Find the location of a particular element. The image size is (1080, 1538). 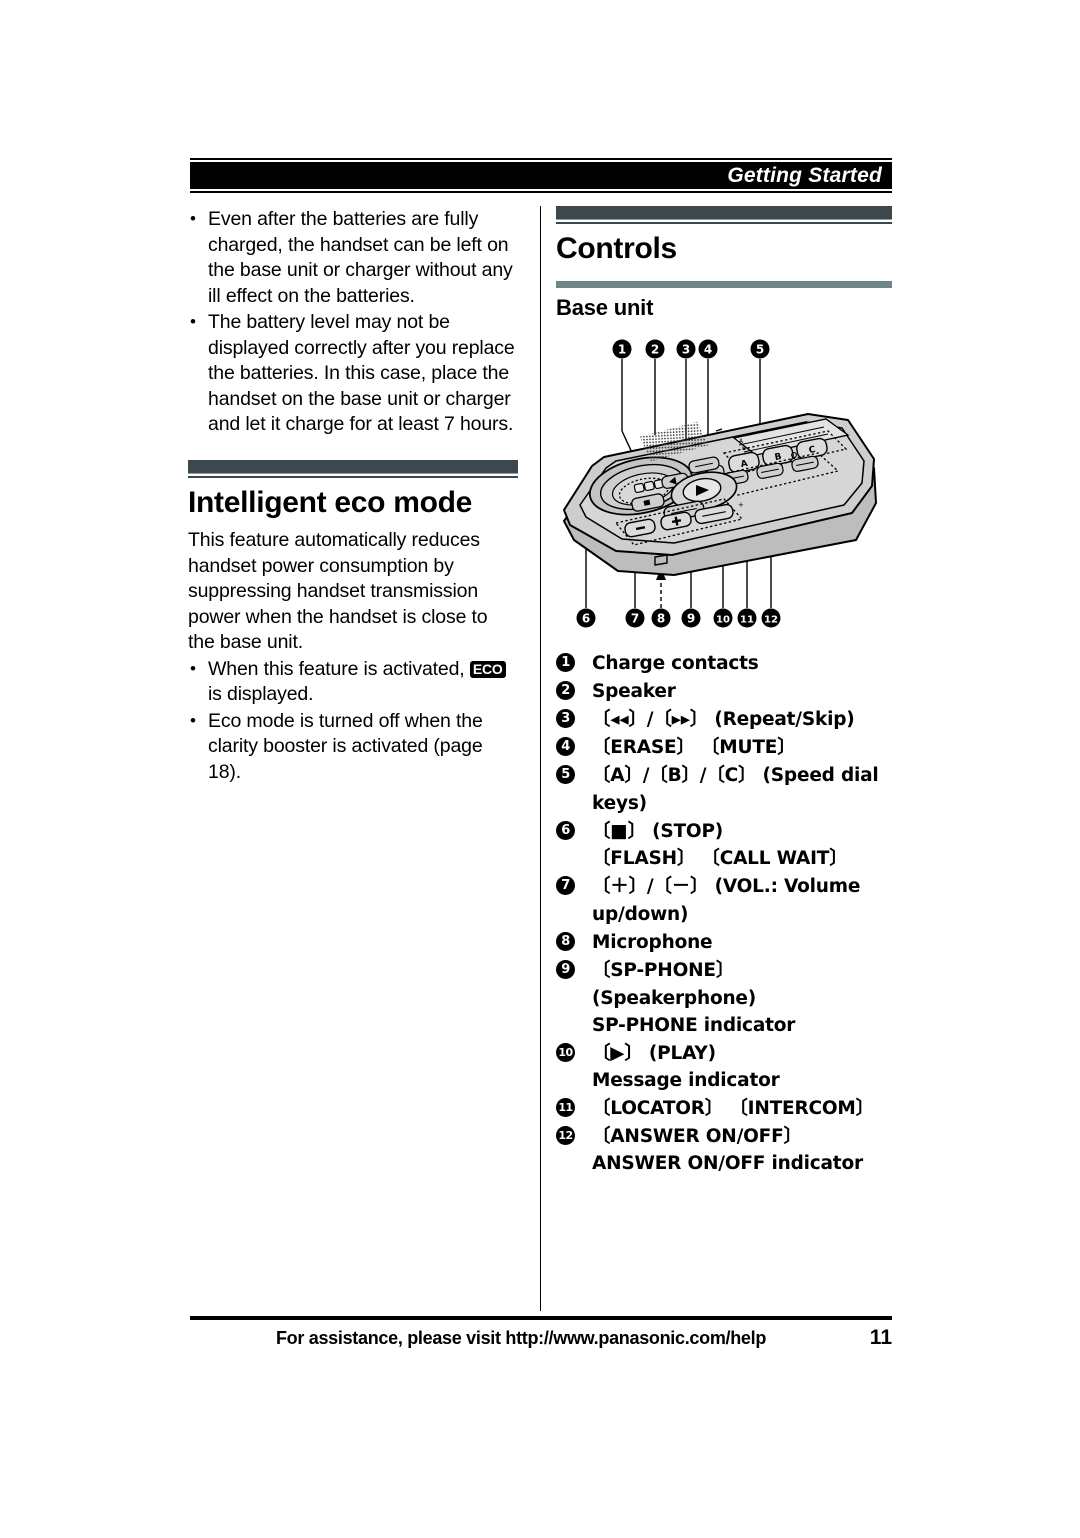

subheading-base-unit: Base unit is located at coordinates (605, 307).